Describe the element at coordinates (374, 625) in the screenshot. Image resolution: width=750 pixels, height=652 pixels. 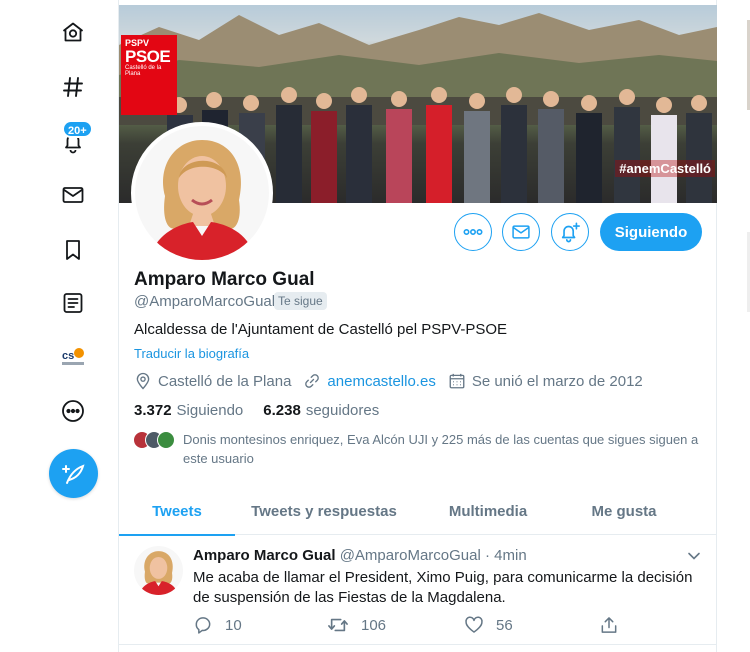
I see `retweet-count: 106` at that location.